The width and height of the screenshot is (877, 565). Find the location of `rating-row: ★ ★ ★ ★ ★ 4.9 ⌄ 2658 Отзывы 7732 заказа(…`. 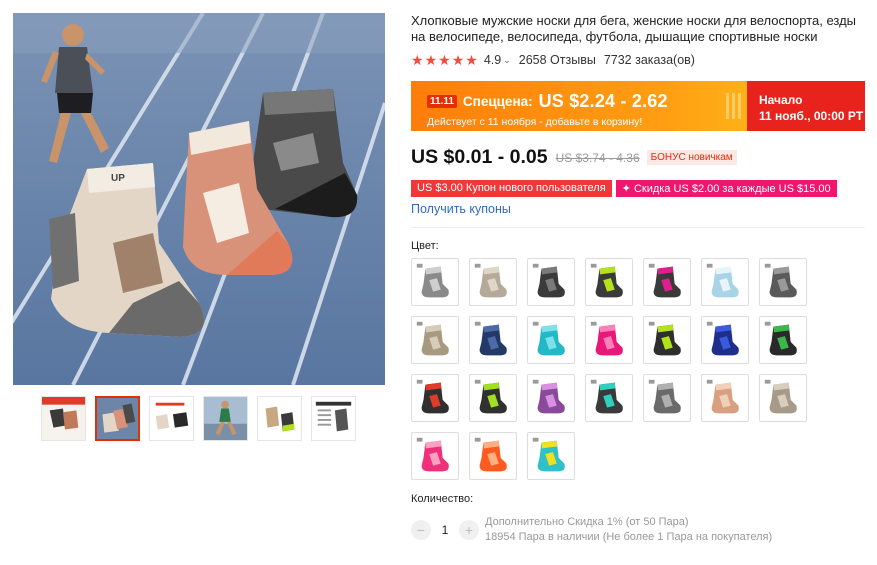

rating-row: ★ ★ ★ ★ ★ 4.9 ⌄ 2658 Отзывы 7732 заказа(… is located at coordinates (553, 60).